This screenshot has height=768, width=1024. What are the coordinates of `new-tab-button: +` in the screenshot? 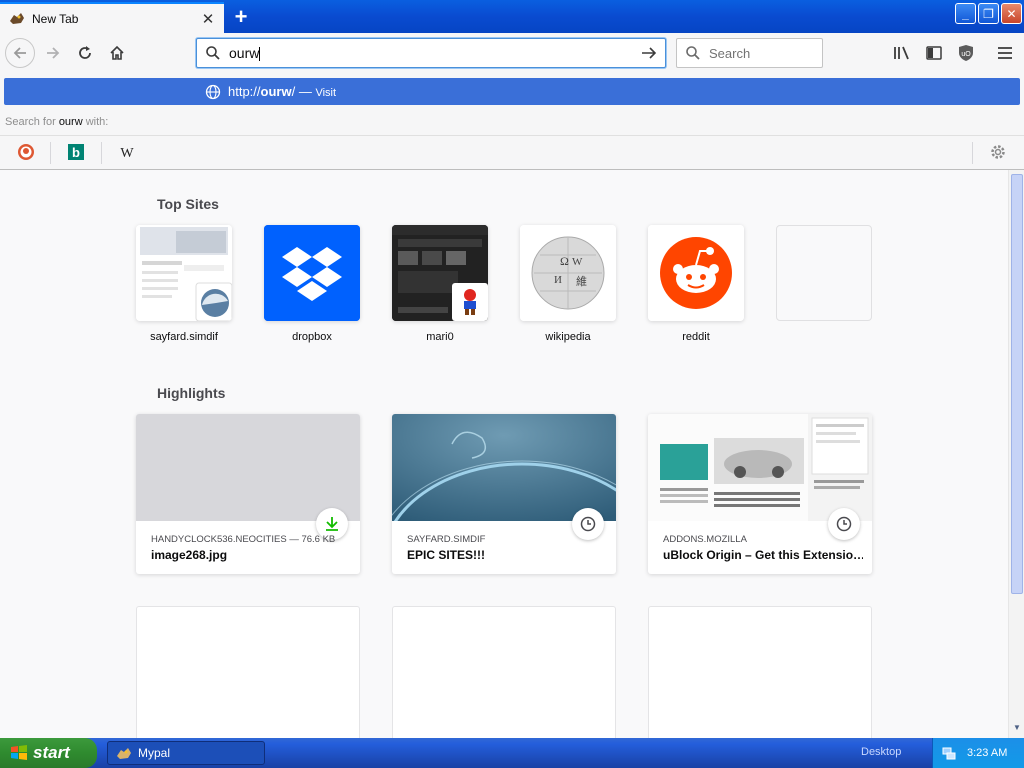 It's located at (241, 17).